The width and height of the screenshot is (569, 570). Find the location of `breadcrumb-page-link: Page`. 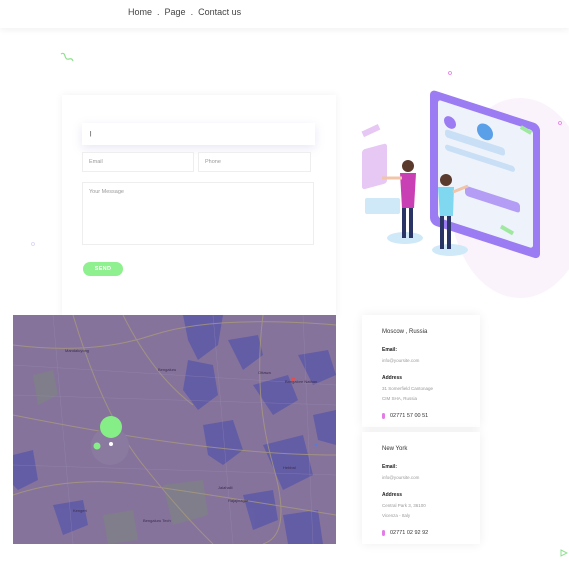

breadcrumb-page-link: Page is located at coordinates (175, 12).